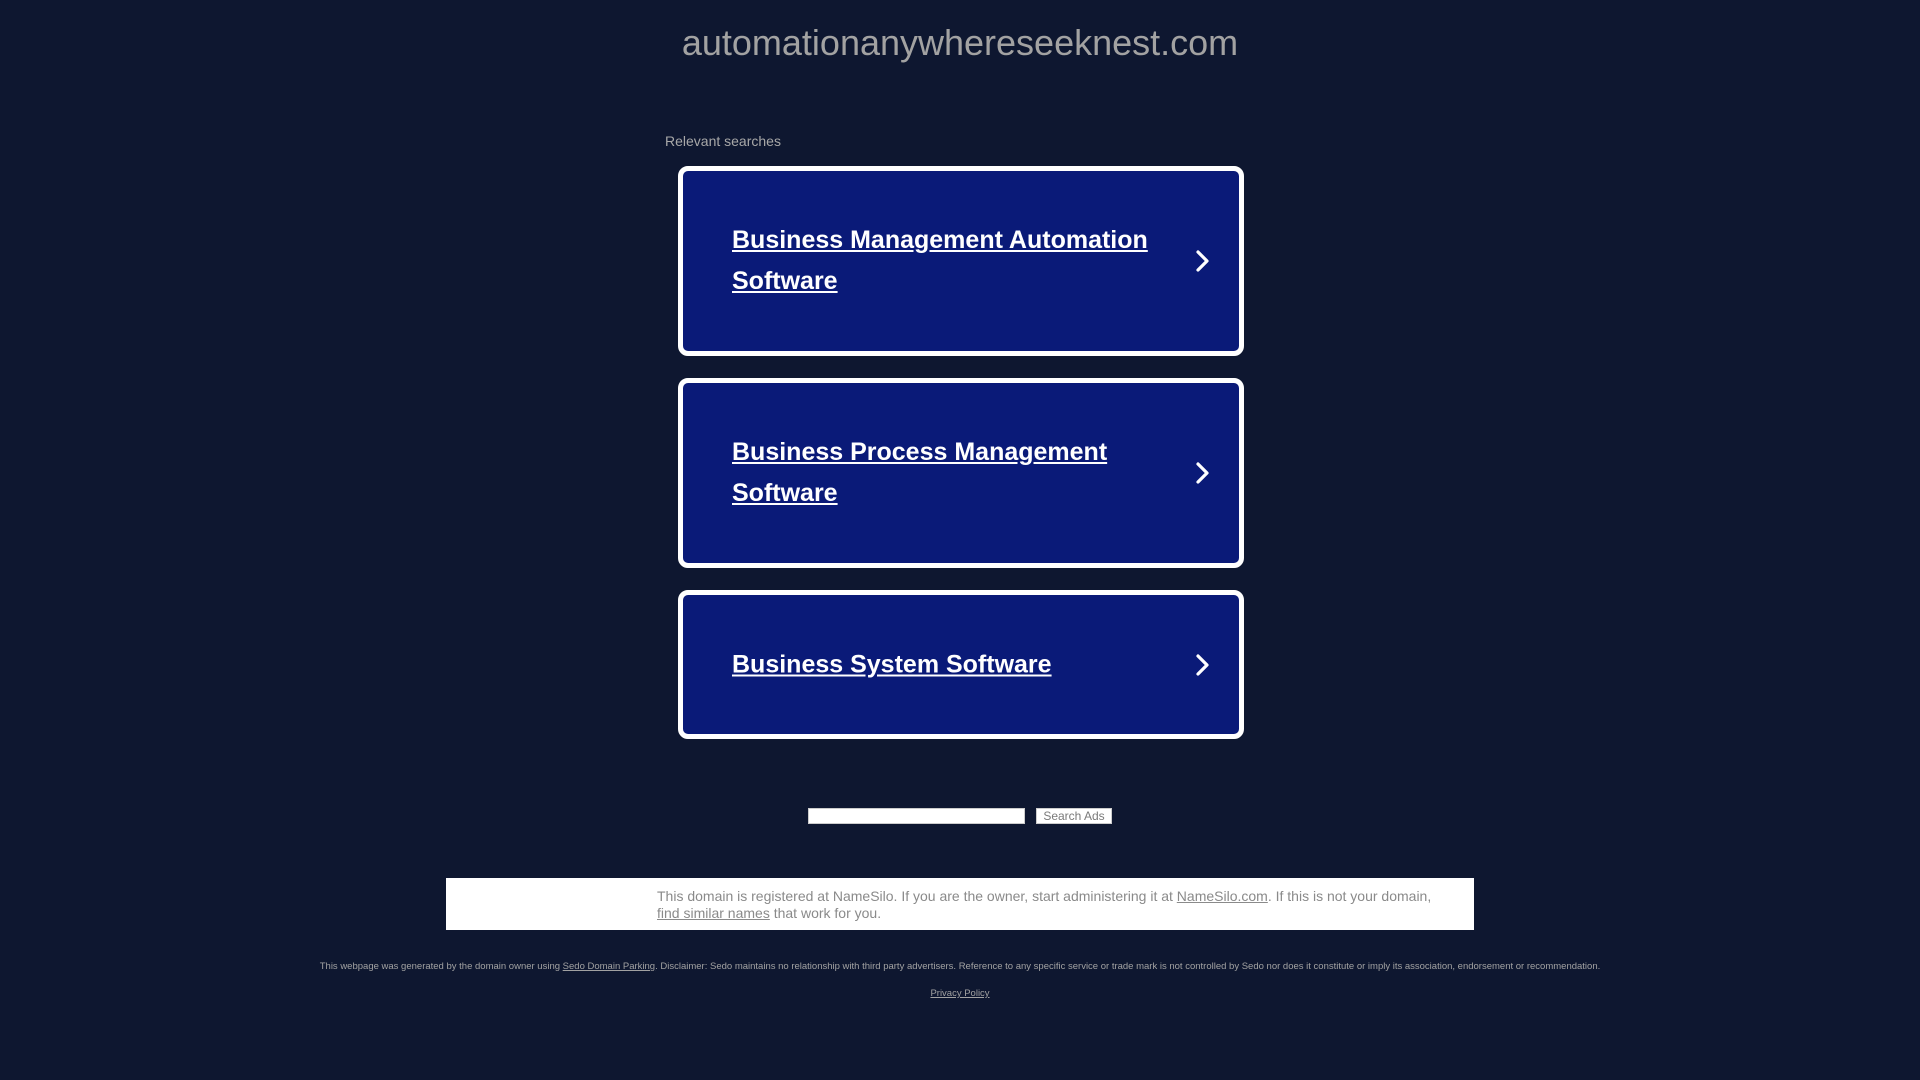 Image resolution: width=1920 pixels, height=1080 pixels. I want to click on notice-text-part: . If this is not your domain,, so click(1349, 896).